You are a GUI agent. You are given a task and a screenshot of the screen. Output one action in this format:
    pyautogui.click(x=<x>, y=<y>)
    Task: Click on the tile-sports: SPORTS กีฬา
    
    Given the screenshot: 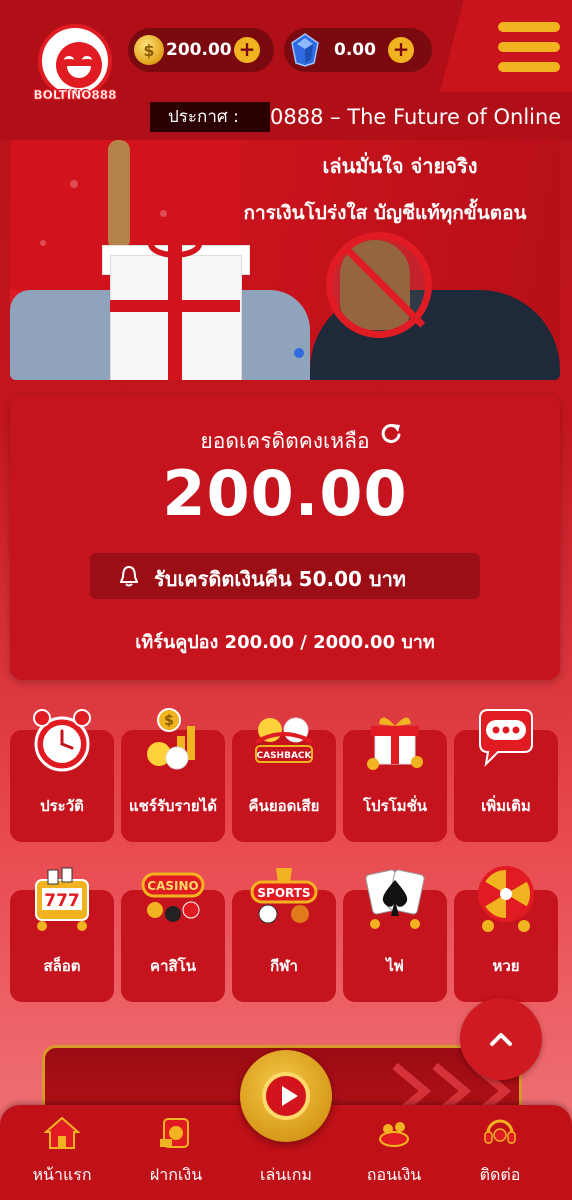 What is the action you would take?
    pyautogui.click(x=284, y=935)
    